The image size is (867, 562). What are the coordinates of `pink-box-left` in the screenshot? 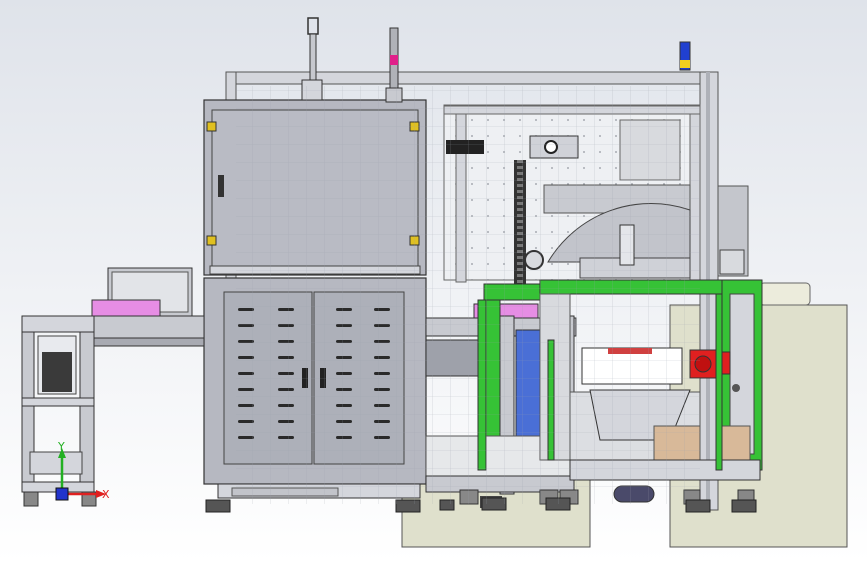 It's located at (126, 308).